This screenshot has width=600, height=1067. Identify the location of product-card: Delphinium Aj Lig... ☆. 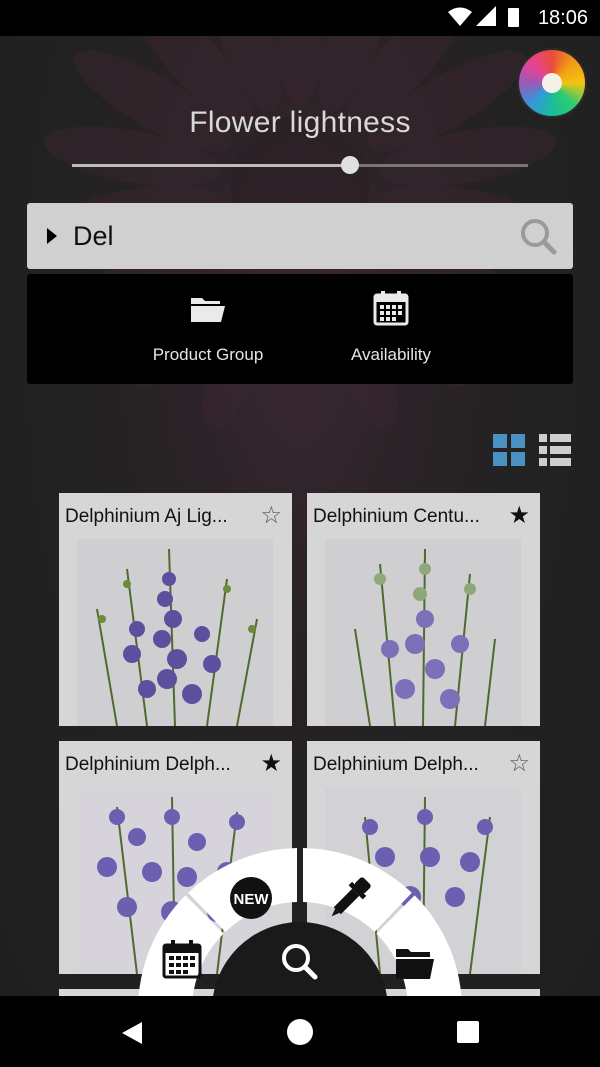
(175, 609).